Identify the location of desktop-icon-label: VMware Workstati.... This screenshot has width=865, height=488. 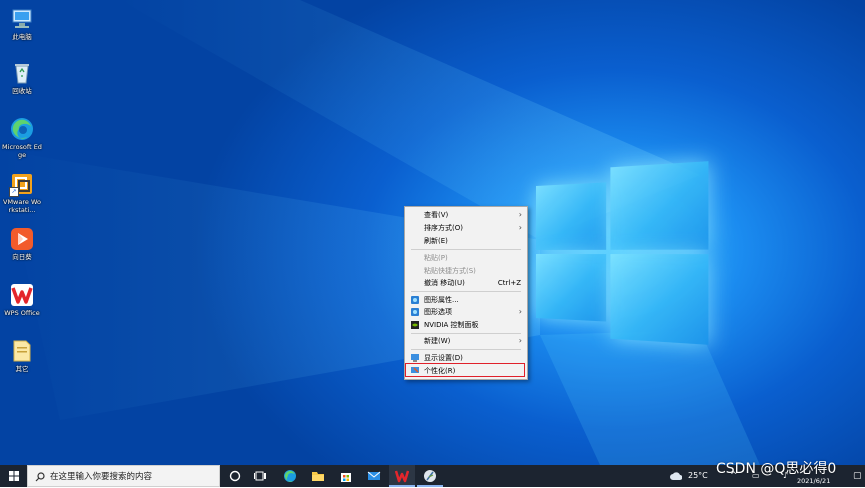
(22, 206).